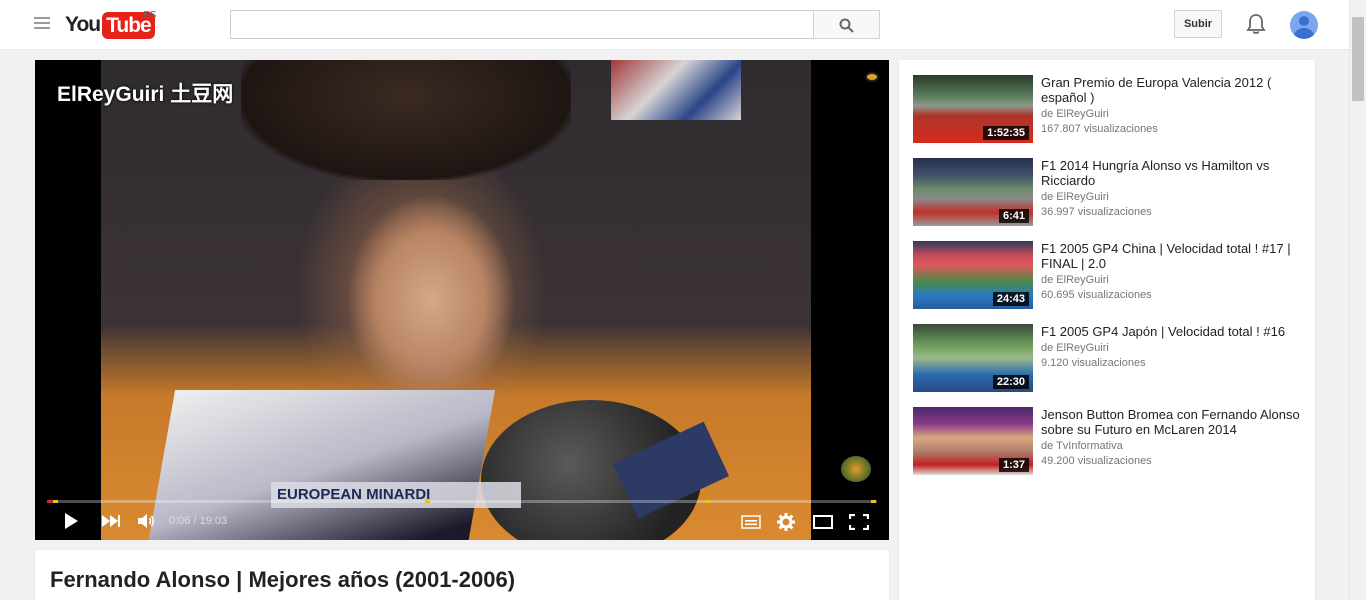 This screenshot has width=1366, height=600. Describe the element at coordinates (1010, 382) in the screenshot. I see `video-duration: 22:30` at that location.